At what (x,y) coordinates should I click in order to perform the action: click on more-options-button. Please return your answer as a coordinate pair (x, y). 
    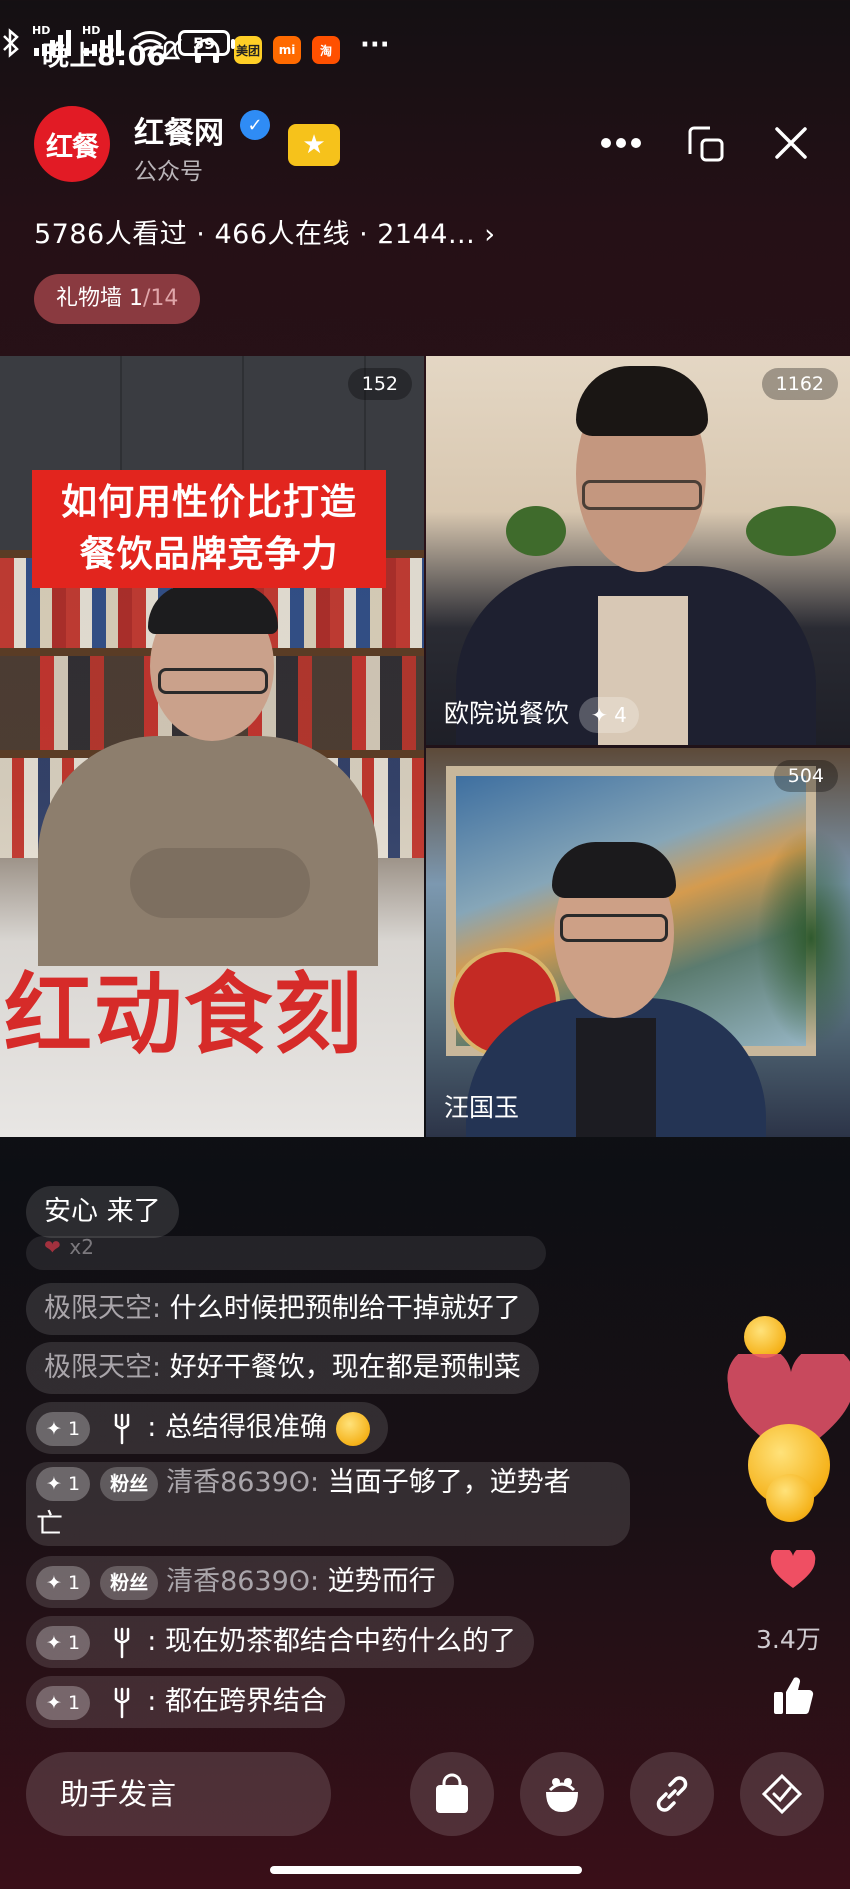
    Looking at the image, I should click on (621, 143).